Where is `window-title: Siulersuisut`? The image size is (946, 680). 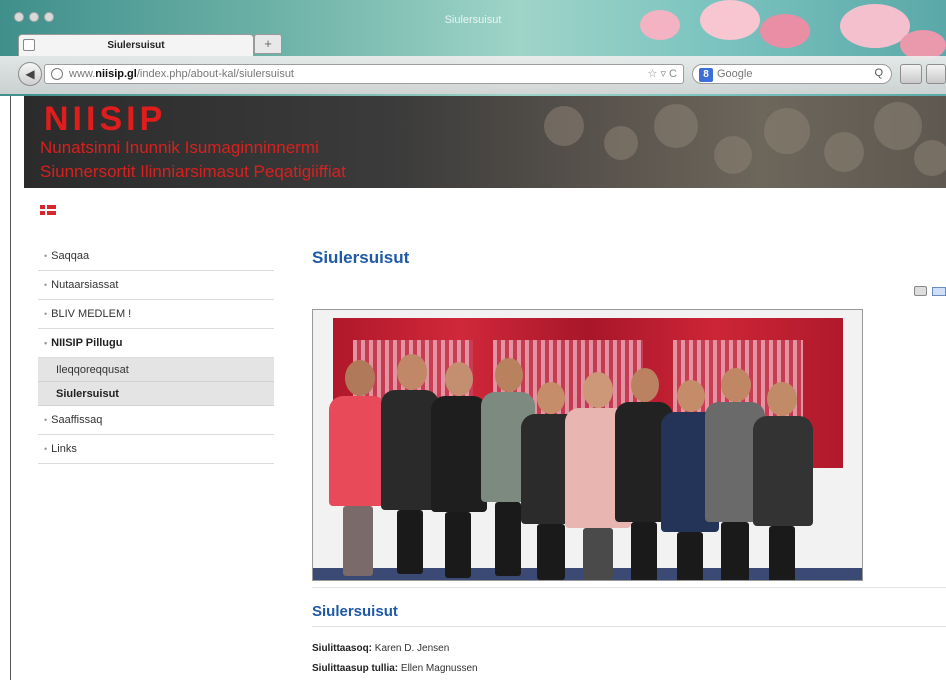 window-title: Siulersuisut is located at coordinates (473, 20).